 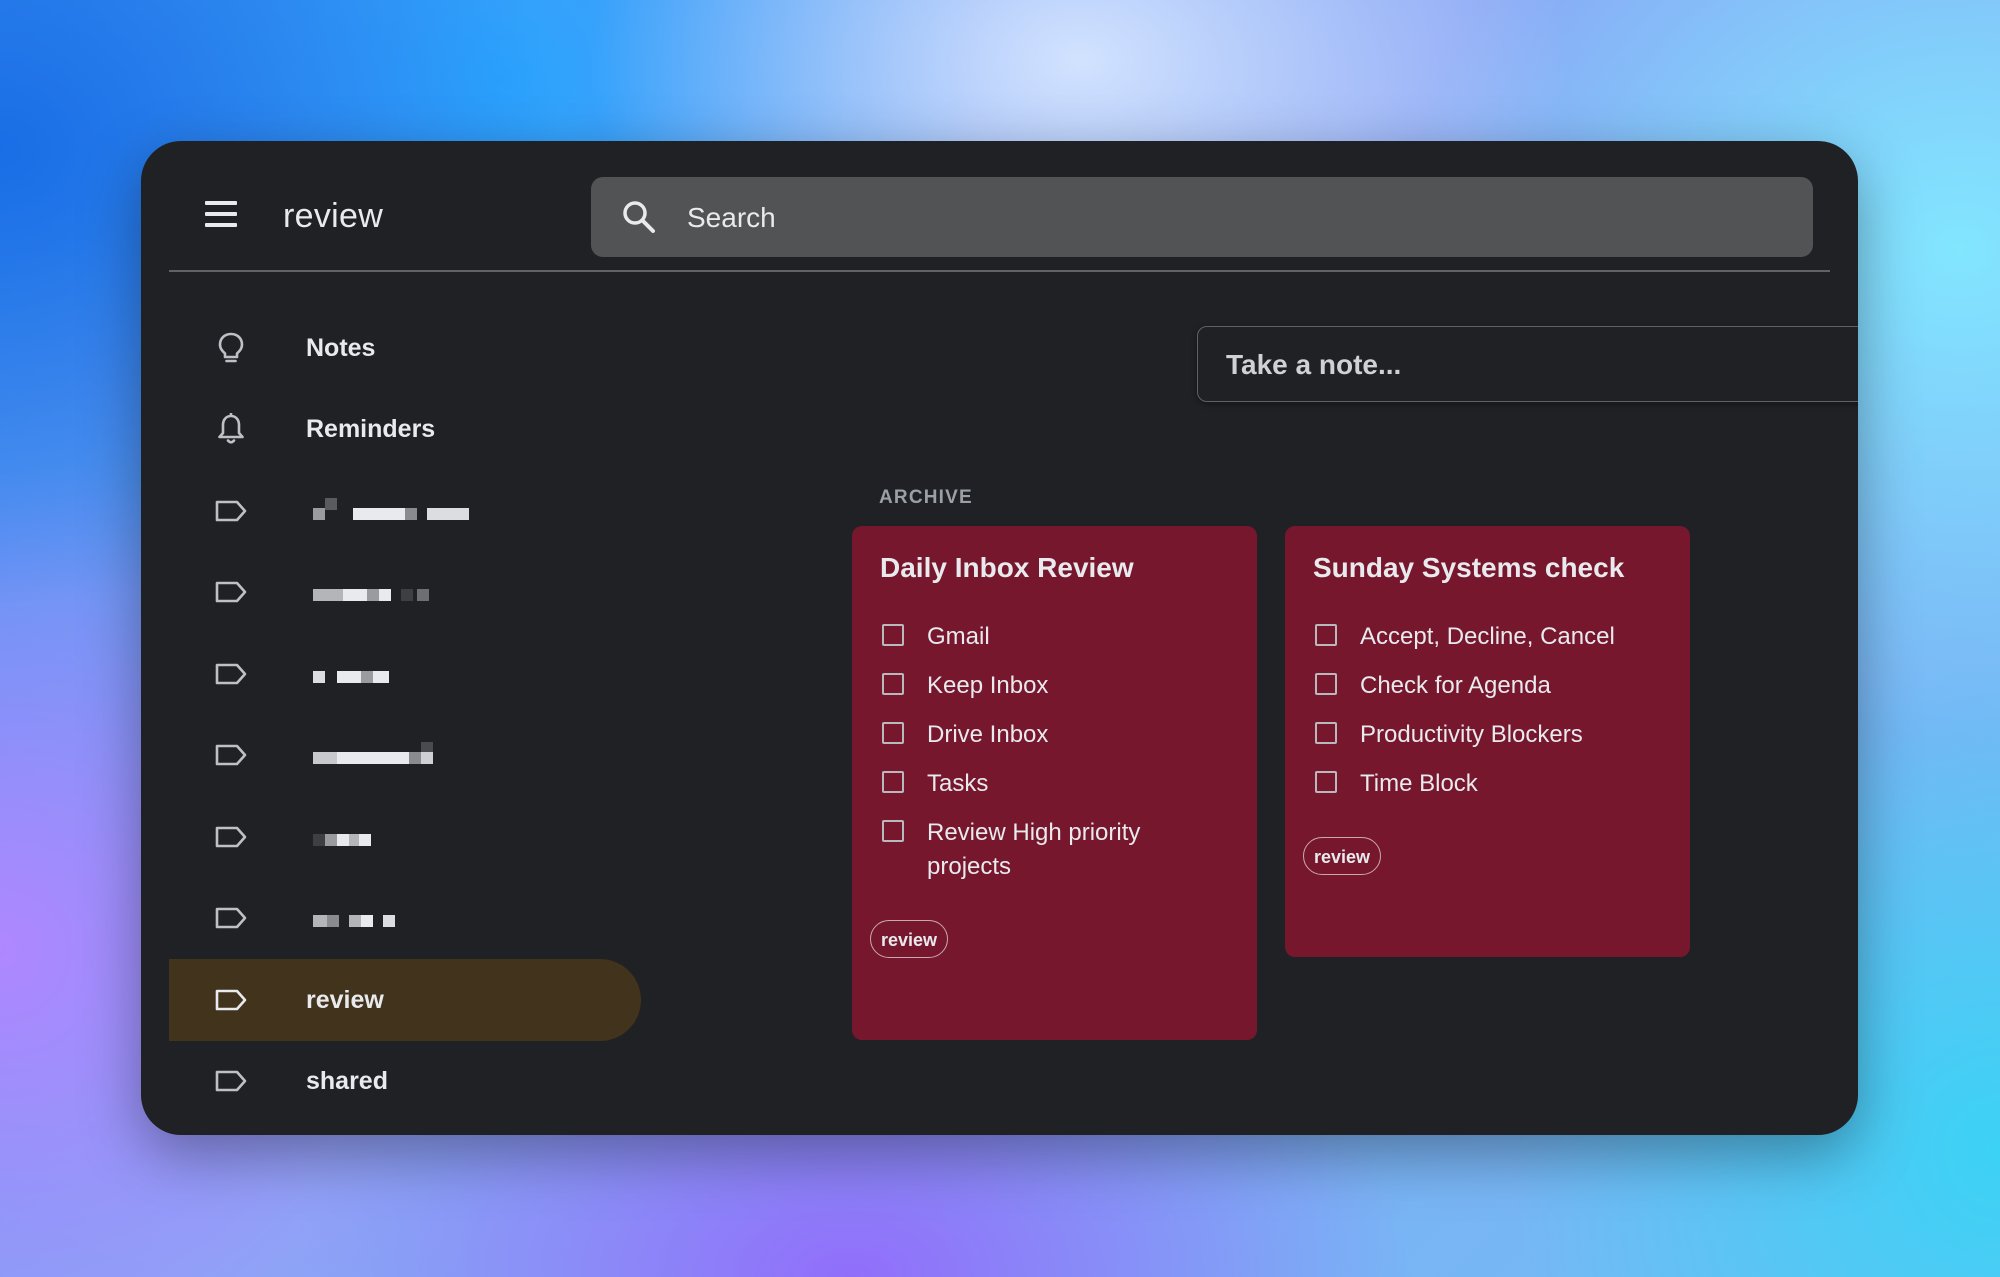 What do you see at coordinates (988, 734) in the screenshot?
I see `checklist-item-text: Drive Inbox` at bounding box center [988, 734].